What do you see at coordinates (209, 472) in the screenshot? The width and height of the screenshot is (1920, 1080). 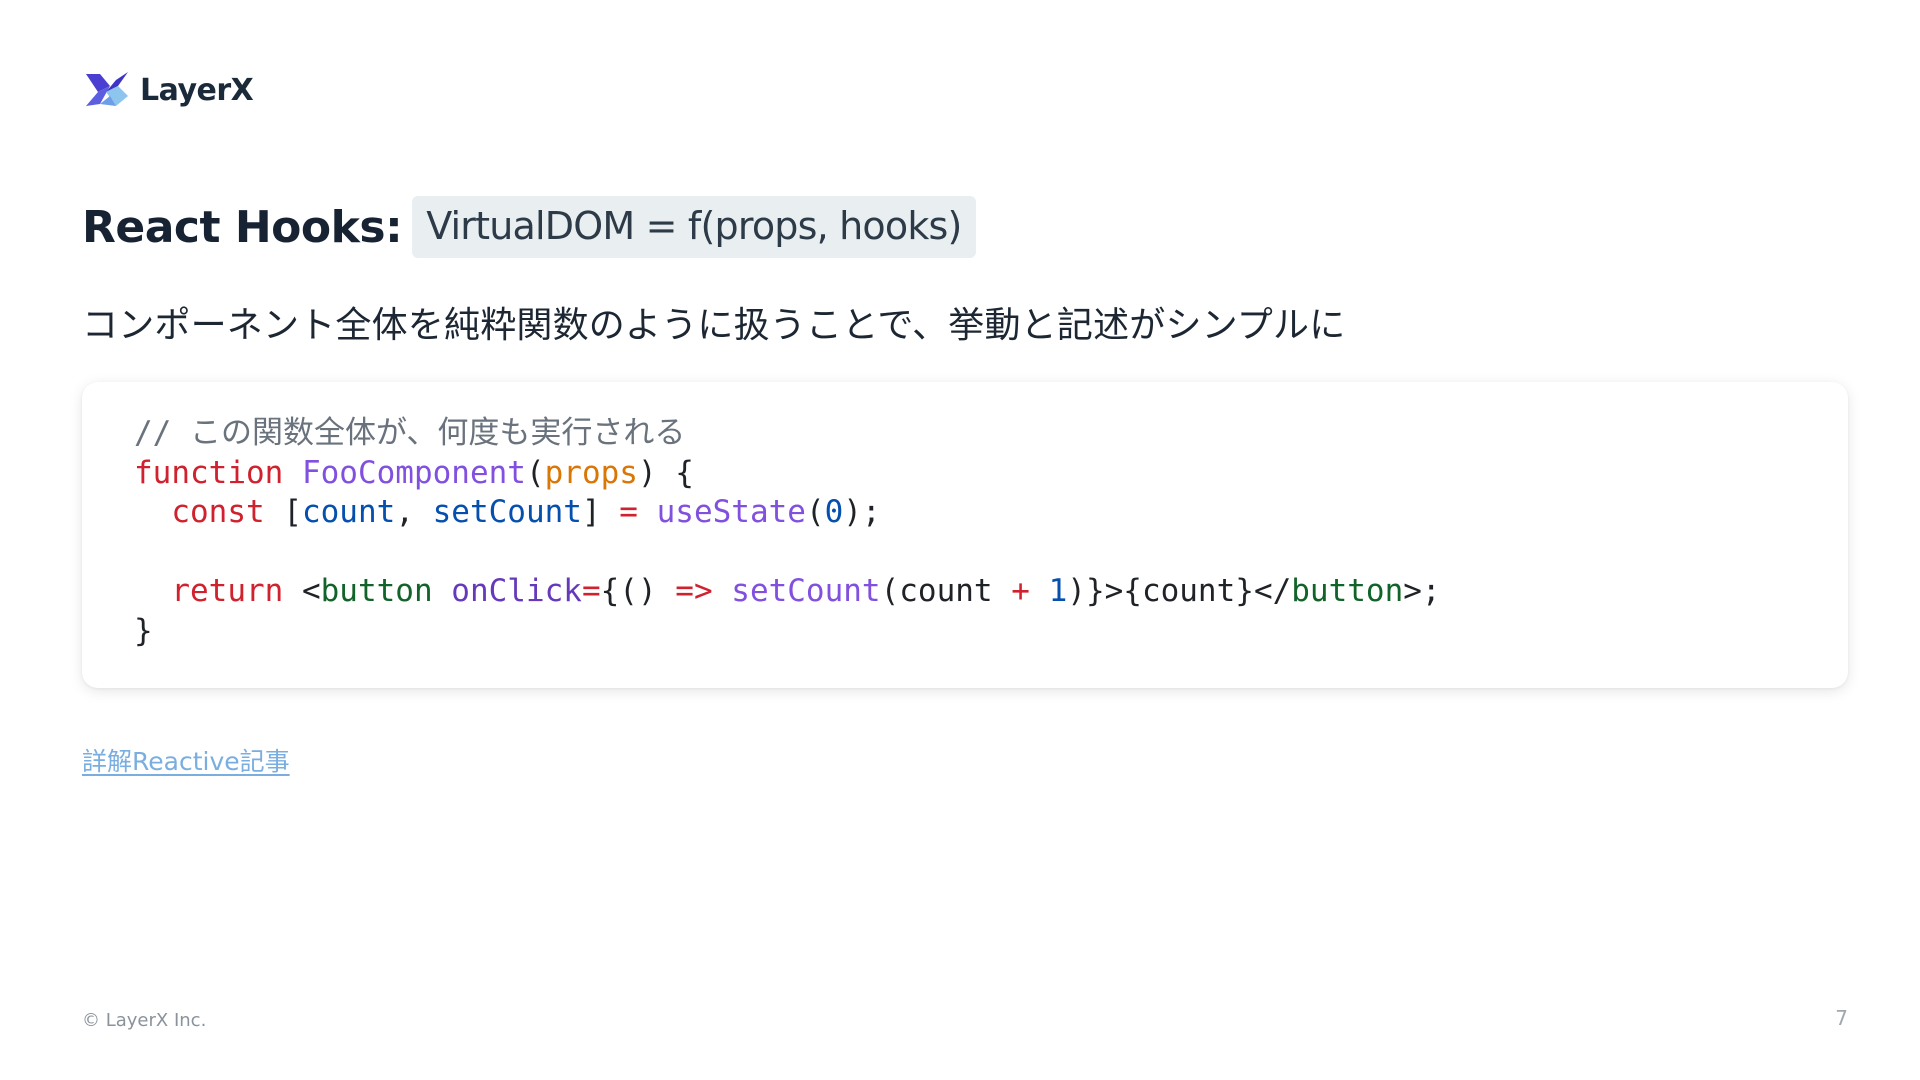 I see `code-keyword-function: function` at bounding box center [209, 472].